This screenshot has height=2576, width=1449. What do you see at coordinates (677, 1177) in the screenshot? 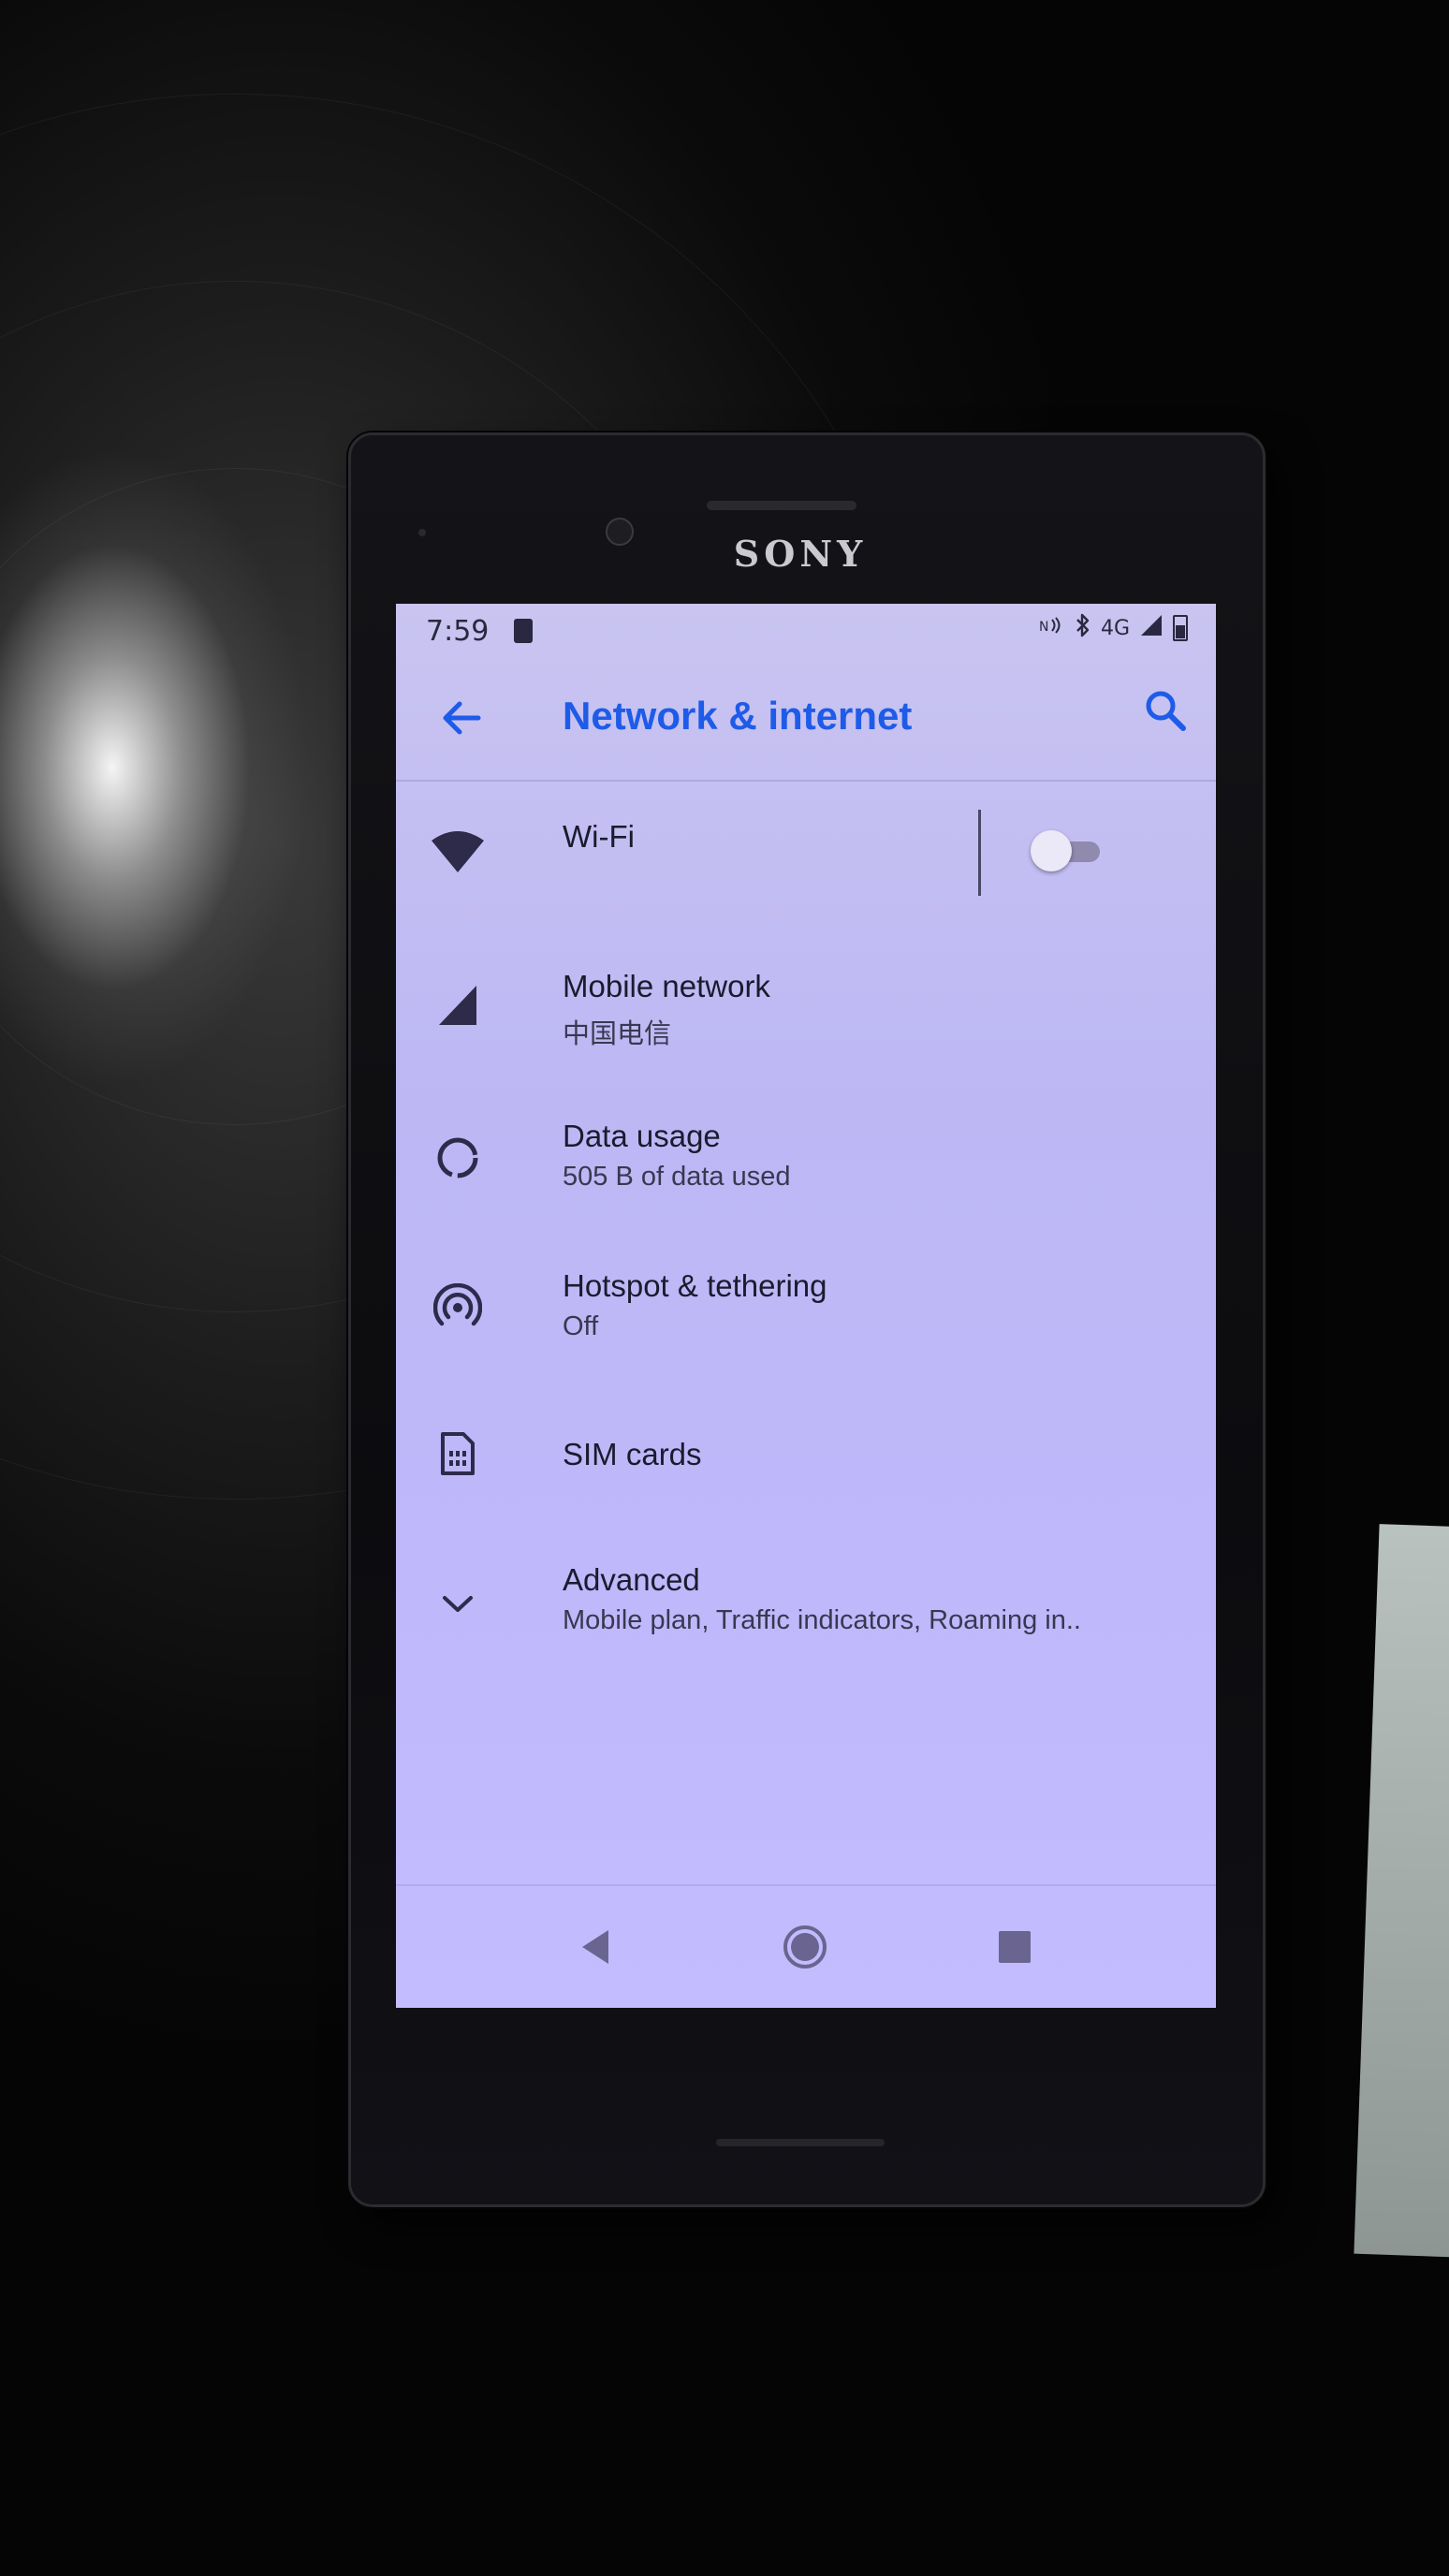
I see `item-subtitle: 505 B of data used` at bounding box center [677, 1177].